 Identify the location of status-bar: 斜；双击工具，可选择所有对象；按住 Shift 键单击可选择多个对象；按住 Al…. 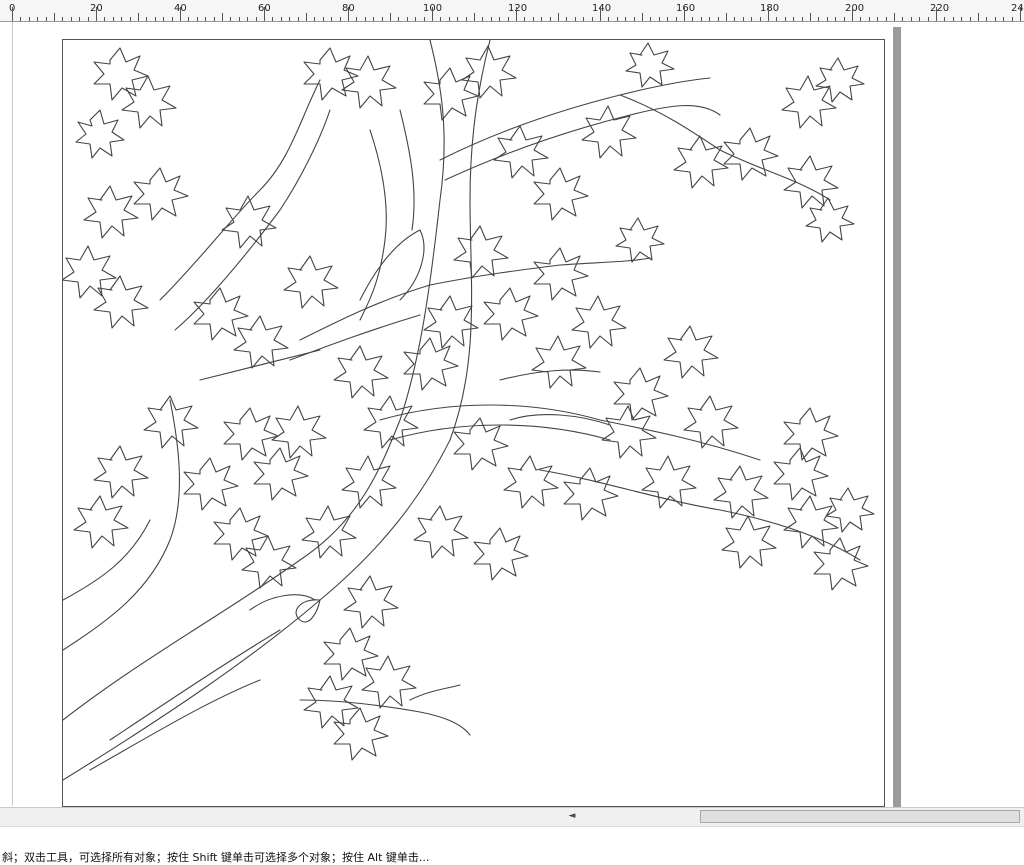
(512, 845).